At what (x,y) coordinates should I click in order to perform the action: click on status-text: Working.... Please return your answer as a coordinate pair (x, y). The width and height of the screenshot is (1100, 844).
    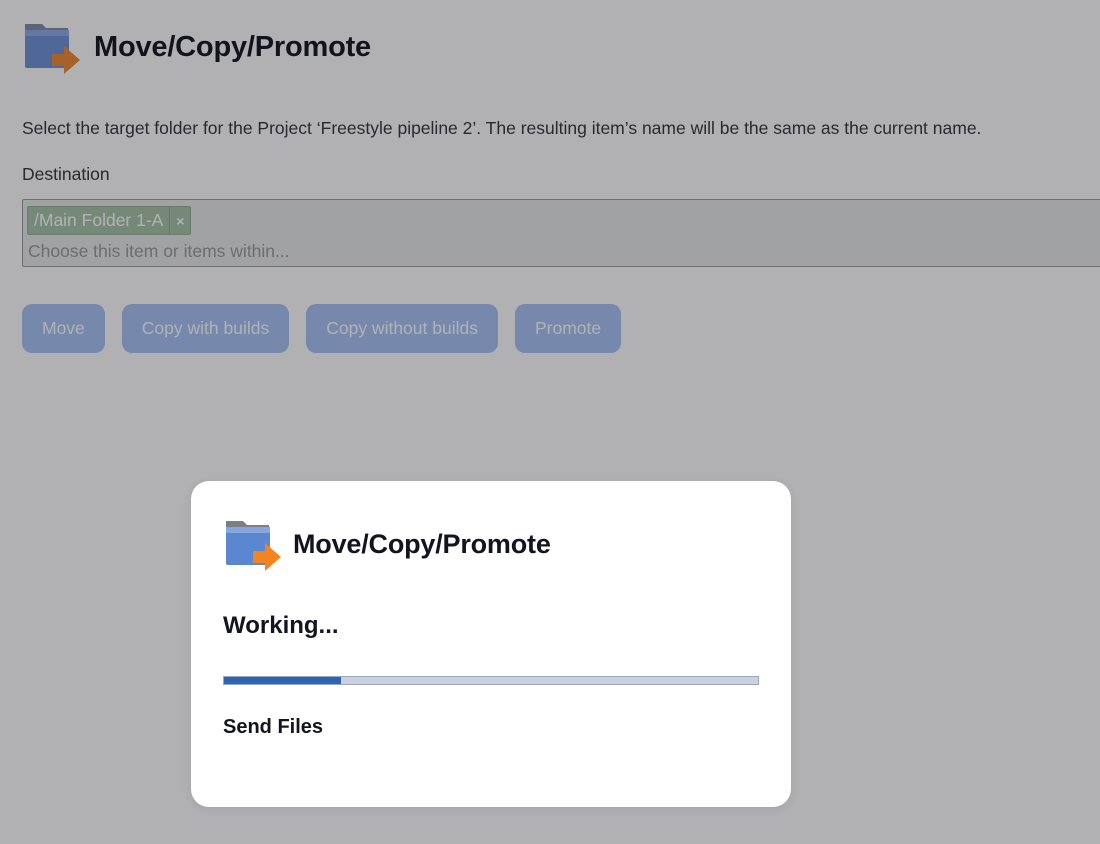
    Looking at the image, I should click on (281, 625).